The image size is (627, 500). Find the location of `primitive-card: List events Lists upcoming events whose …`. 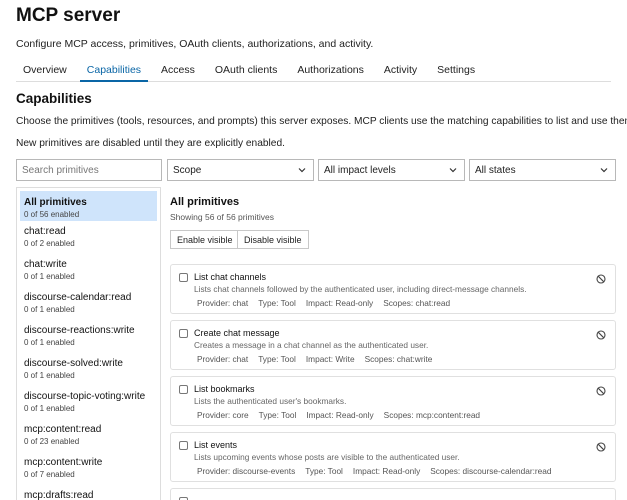

primitive-card: List events Lists upcoming events whose … is located at coordinates (393, 457).